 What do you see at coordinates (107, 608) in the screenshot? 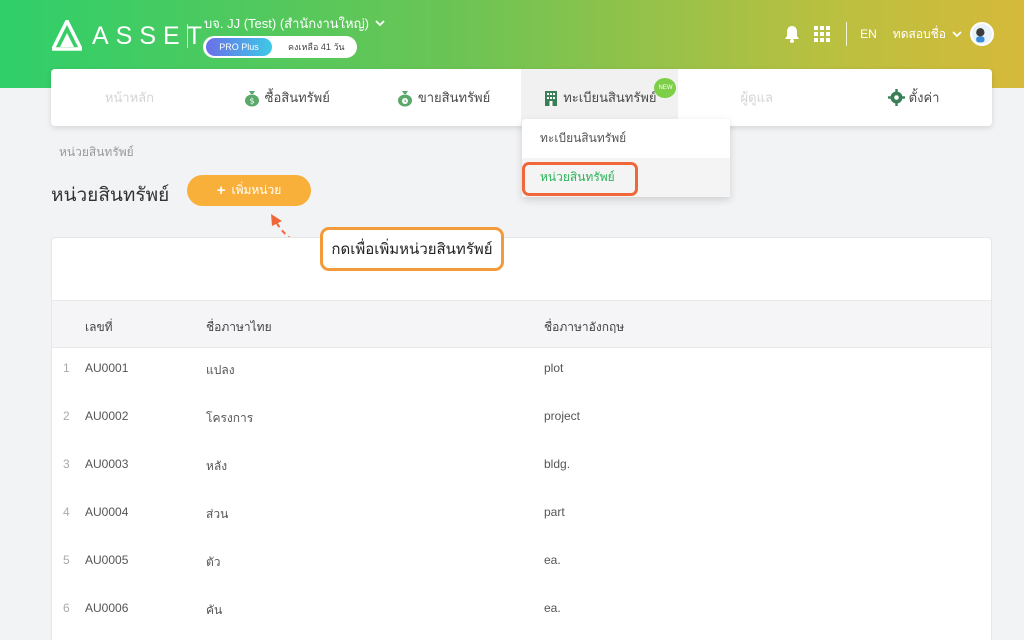
I see `row-code: AU0006` at bounding box center [107, 608].